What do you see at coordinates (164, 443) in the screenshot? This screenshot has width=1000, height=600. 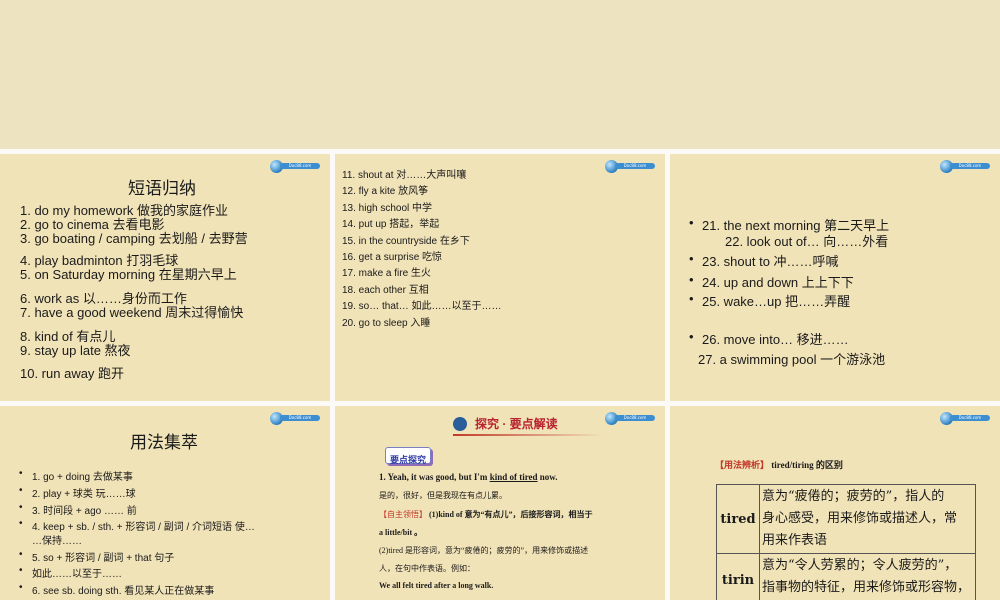 I see `slide-title: 用法集萃` at bounding box center [164, 443].